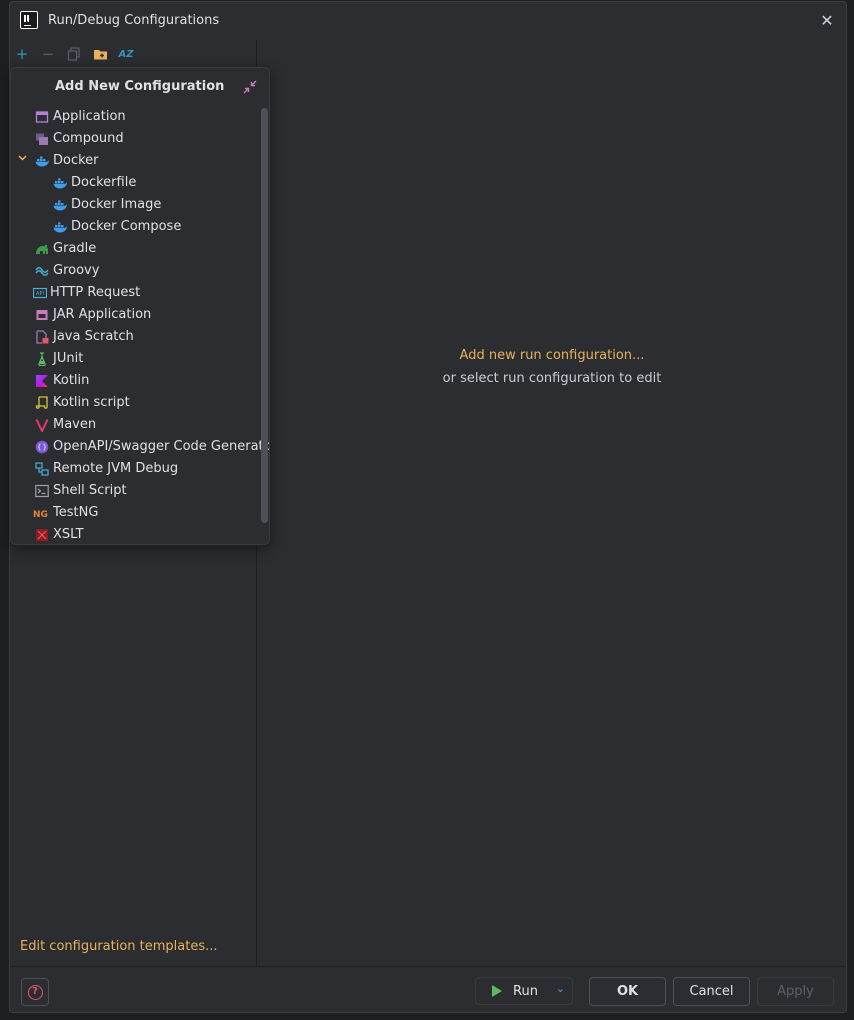 This screenshot has height=1020, width=854. What do you see at coordinates (93, 336) in the screenshot?
I see `list-item-label: Java Scratch` at bounding box center [93, 336].